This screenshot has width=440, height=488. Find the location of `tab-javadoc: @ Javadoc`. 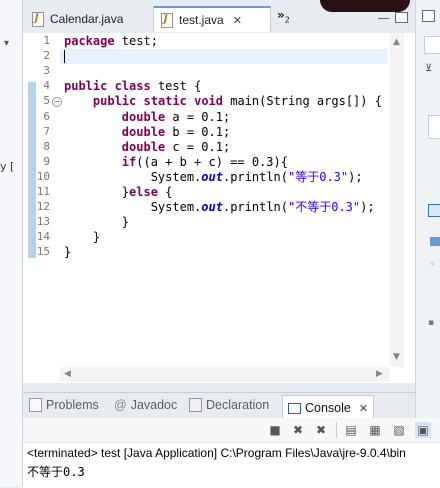

tab-javadoc: @ Javadoc is located at coordinates (145, 405).